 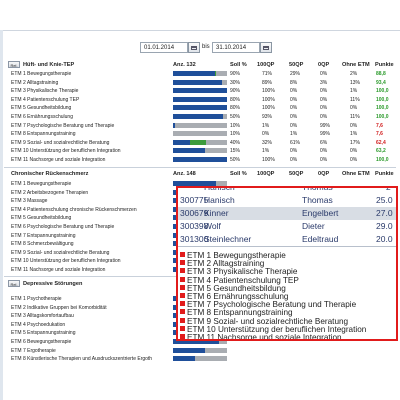 What do you see at coordinates (184, 174) in the screenshot?
I see `col-count: Anz. 148` at bounding box center [184, 174].